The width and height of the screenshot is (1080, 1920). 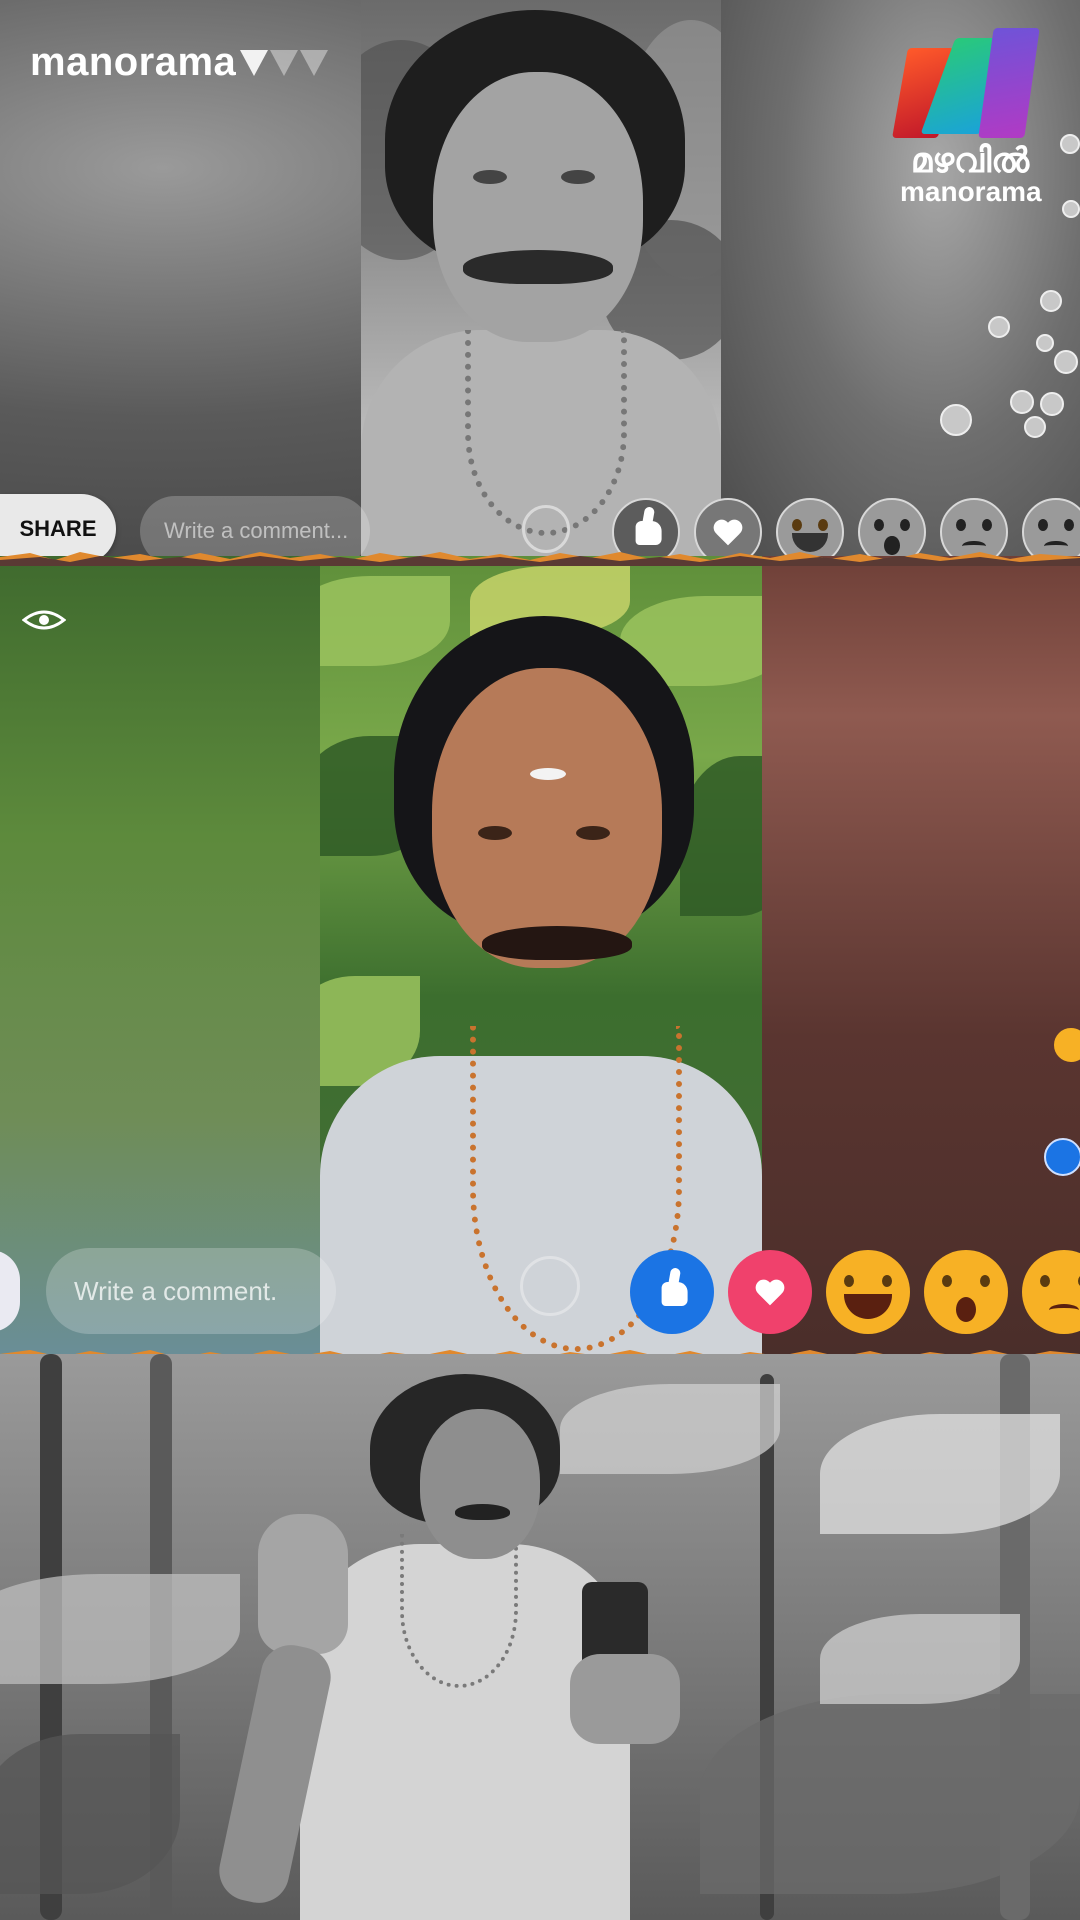 I want to click on reaction-bar, so click(x=855, y=1292).